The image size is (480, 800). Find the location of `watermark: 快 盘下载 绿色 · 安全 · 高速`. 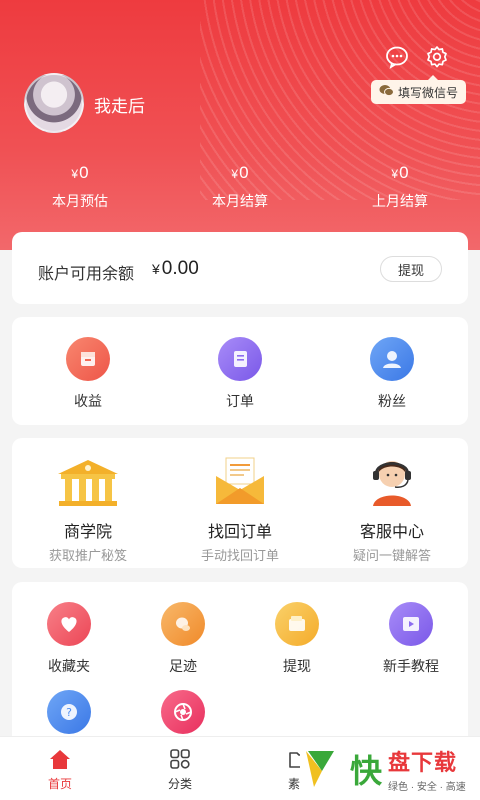

watermark: 快 盘下载 绿色 · 安全 · 高速 is located at coordinates (390, 769).